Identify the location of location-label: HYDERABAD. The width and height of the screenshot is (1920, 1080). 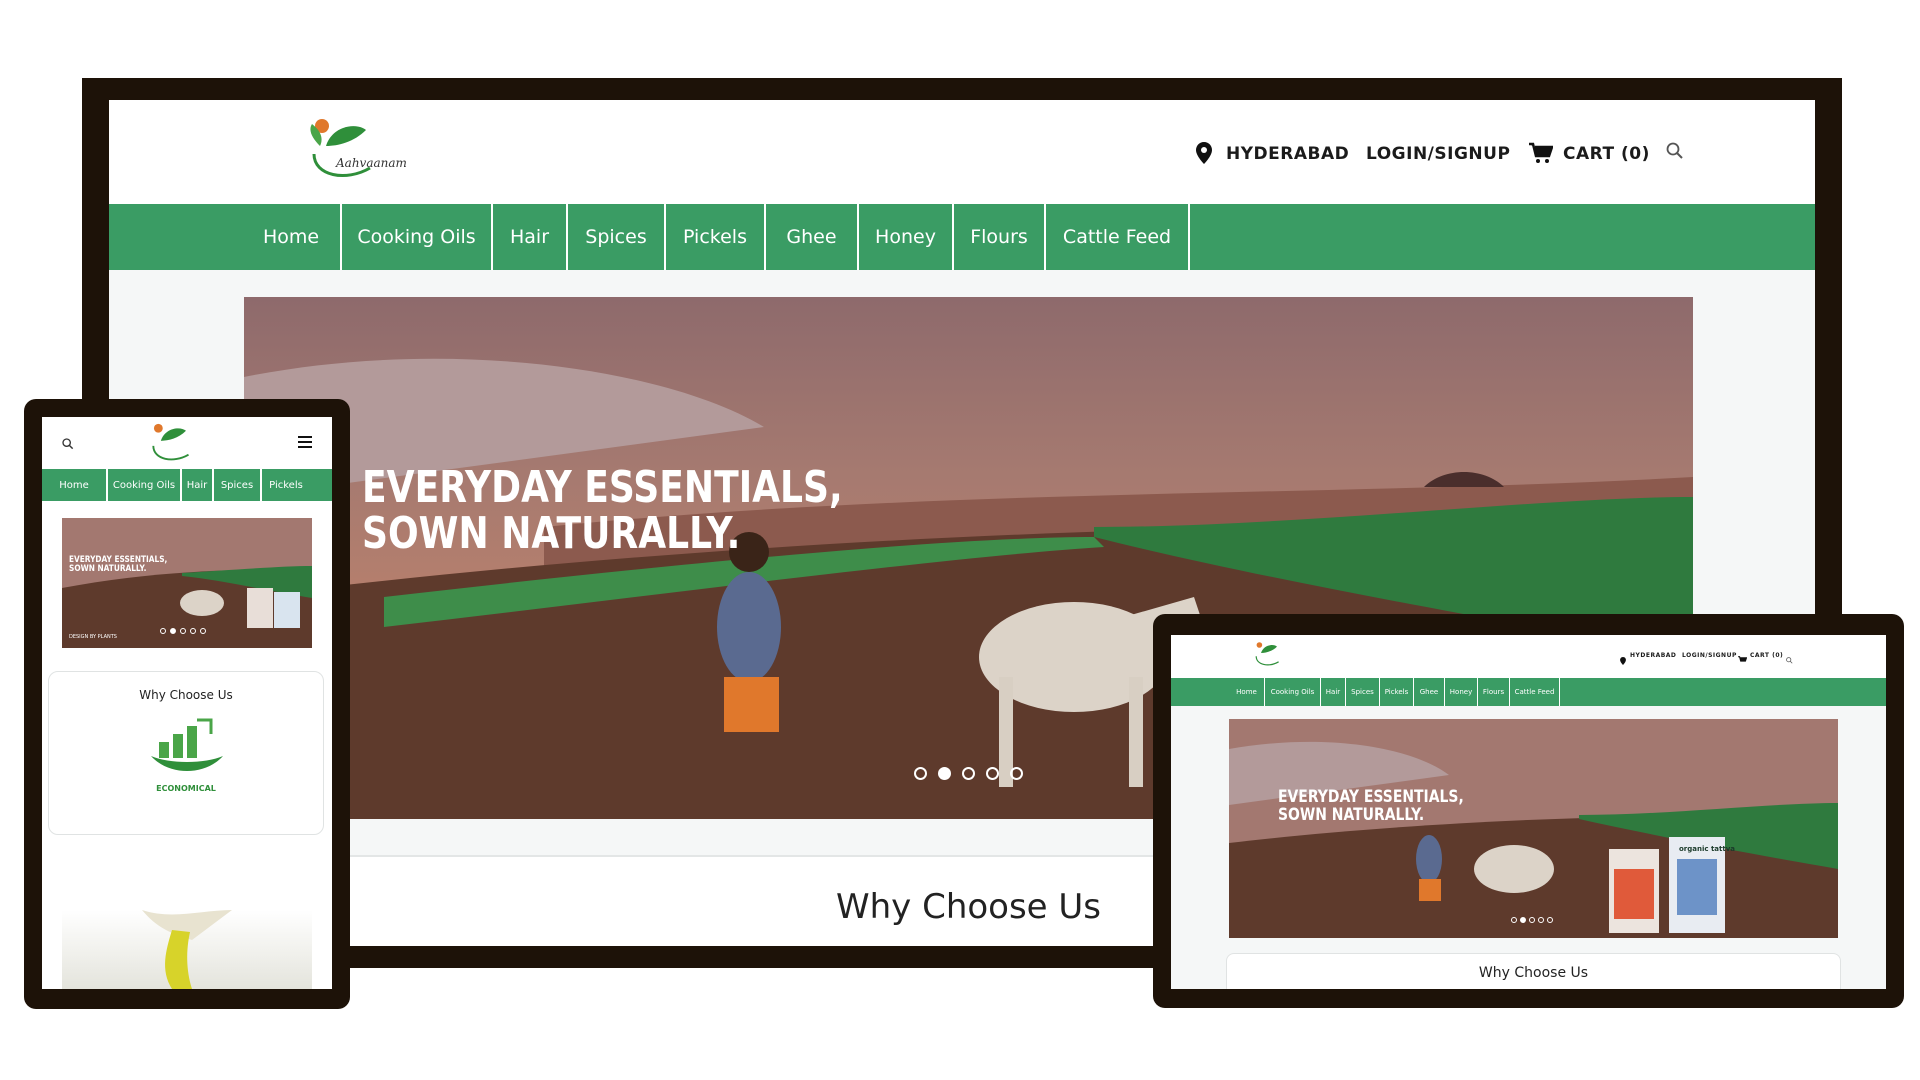
(1287, 154).